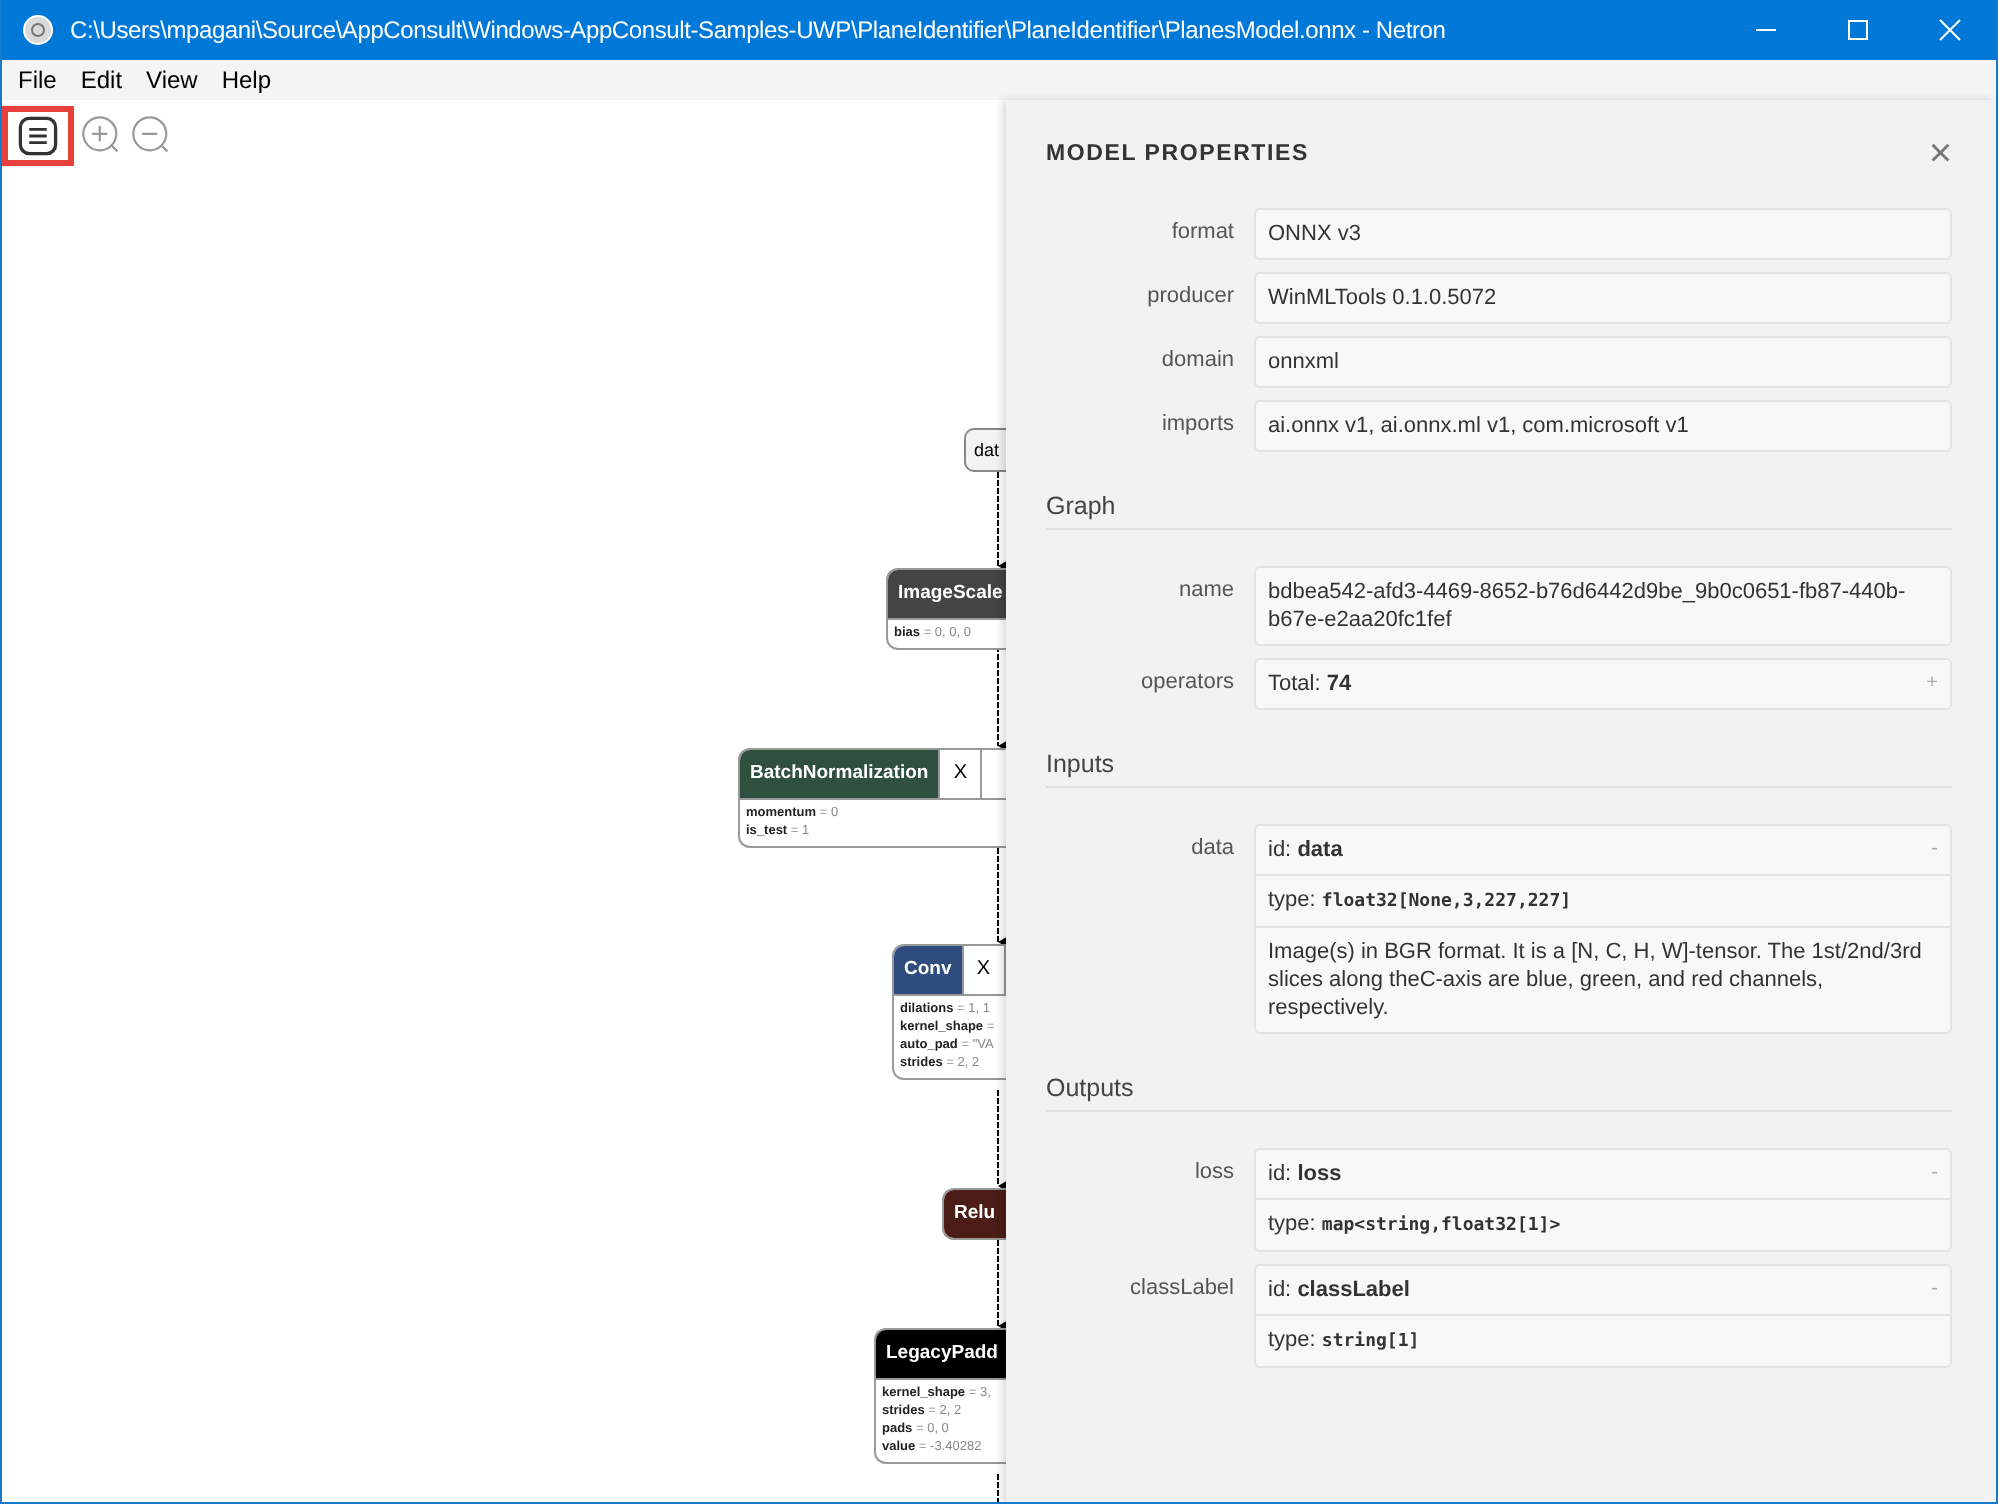 This screenshot has height=1504, width=1998. I want to click on section-heading: Graph, so click(1499, 497).